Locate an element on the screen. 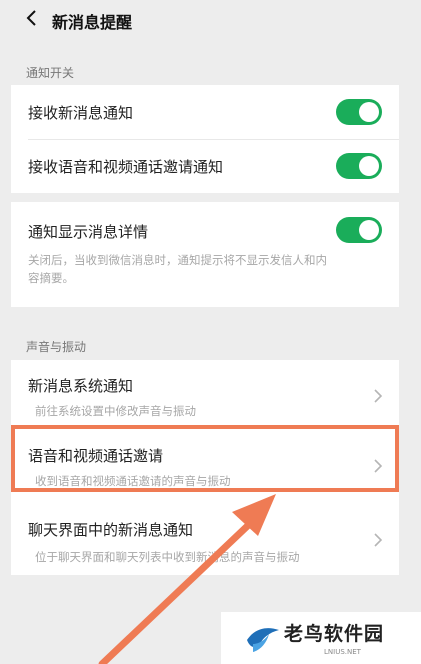  message-details-card: 通知显示消息详情 关闭后，当收到微信消息时，通知提示将不显示发信人和内 容摘要。 is located at coordinates (205, 254).